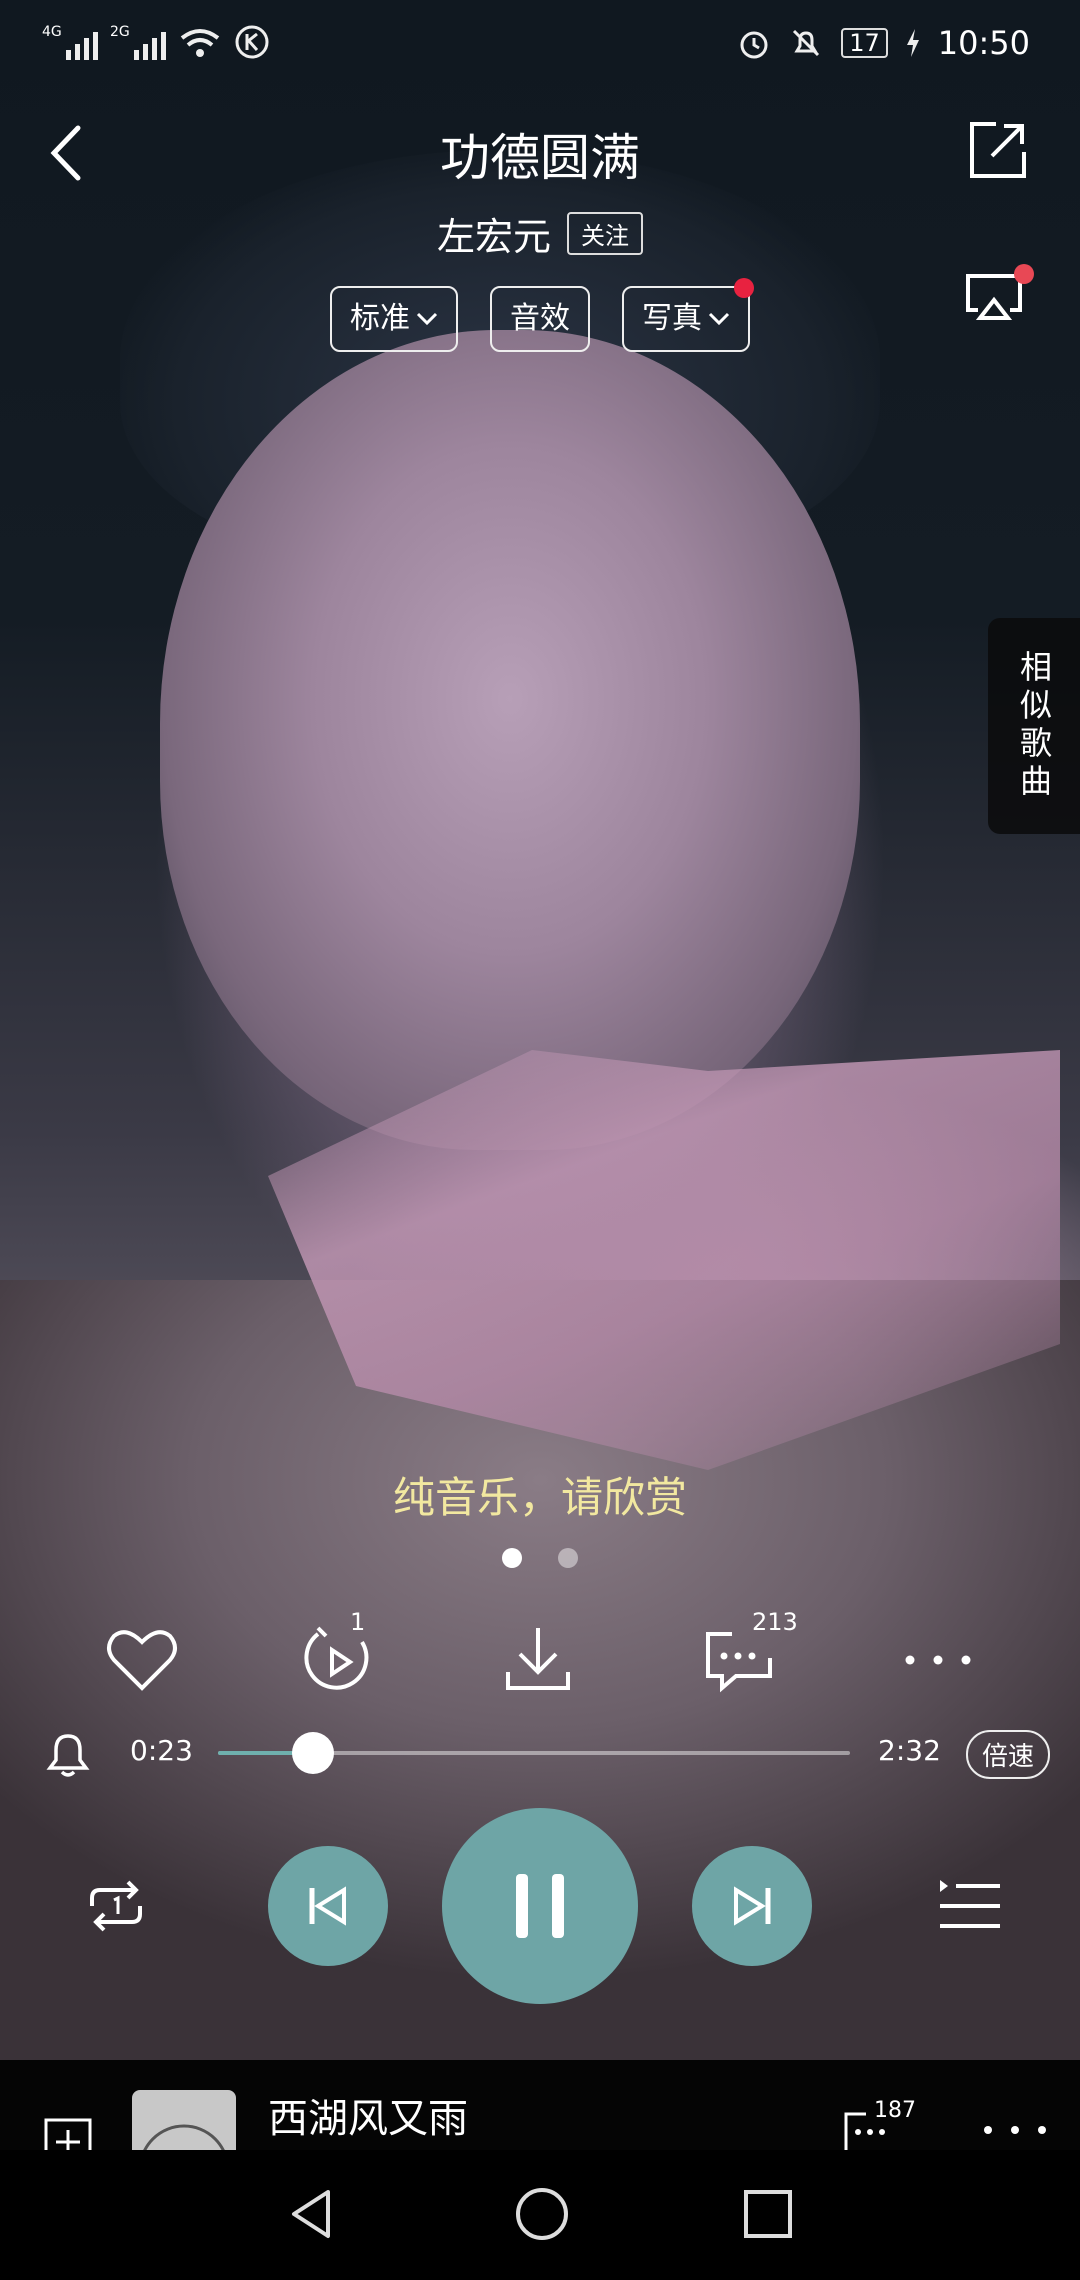 Image resolution: width=1080 pixels, height=2280 pixels. Describe the element at coordinates (938, 1660) in the screenshot. I see `more-icon` at that location.